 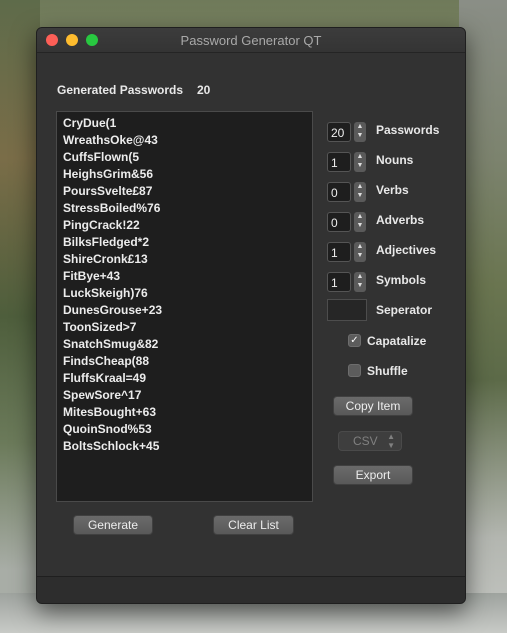 What do you see at coordinates (400, 220) in the screenshot?
I see `adverbs-option-label: Adverbs` at bounding box center [400, 220].